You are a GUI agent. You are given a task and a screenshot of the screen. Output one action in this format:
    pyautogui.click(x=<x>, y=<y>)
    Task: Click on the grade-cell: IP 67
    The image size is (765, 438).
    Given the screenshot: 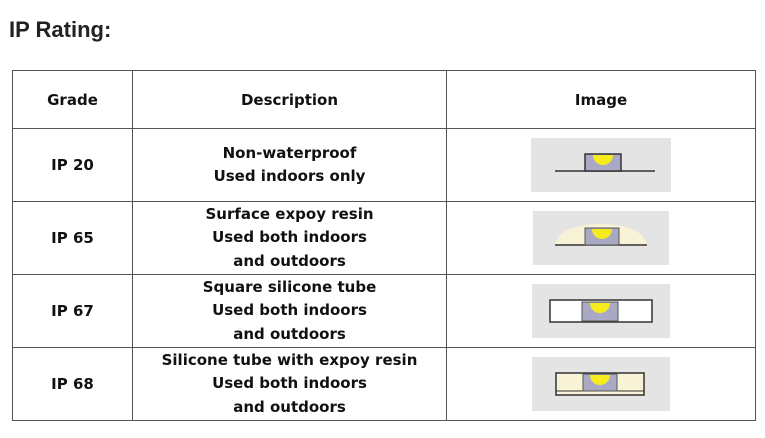 What is the action you would take?
    pyautogui.click(x=72, y=311)
    